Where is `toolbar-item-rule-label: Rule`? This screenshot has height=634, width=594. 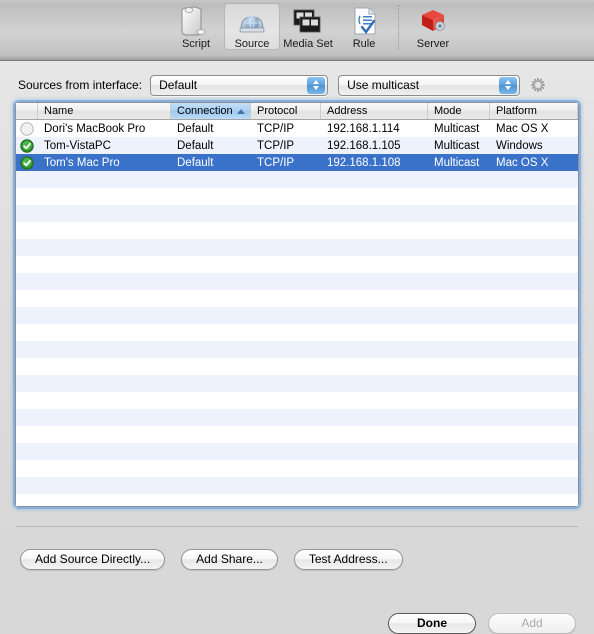
toolbar-item-rule-label: Rule is located at coordinates (364, 44).